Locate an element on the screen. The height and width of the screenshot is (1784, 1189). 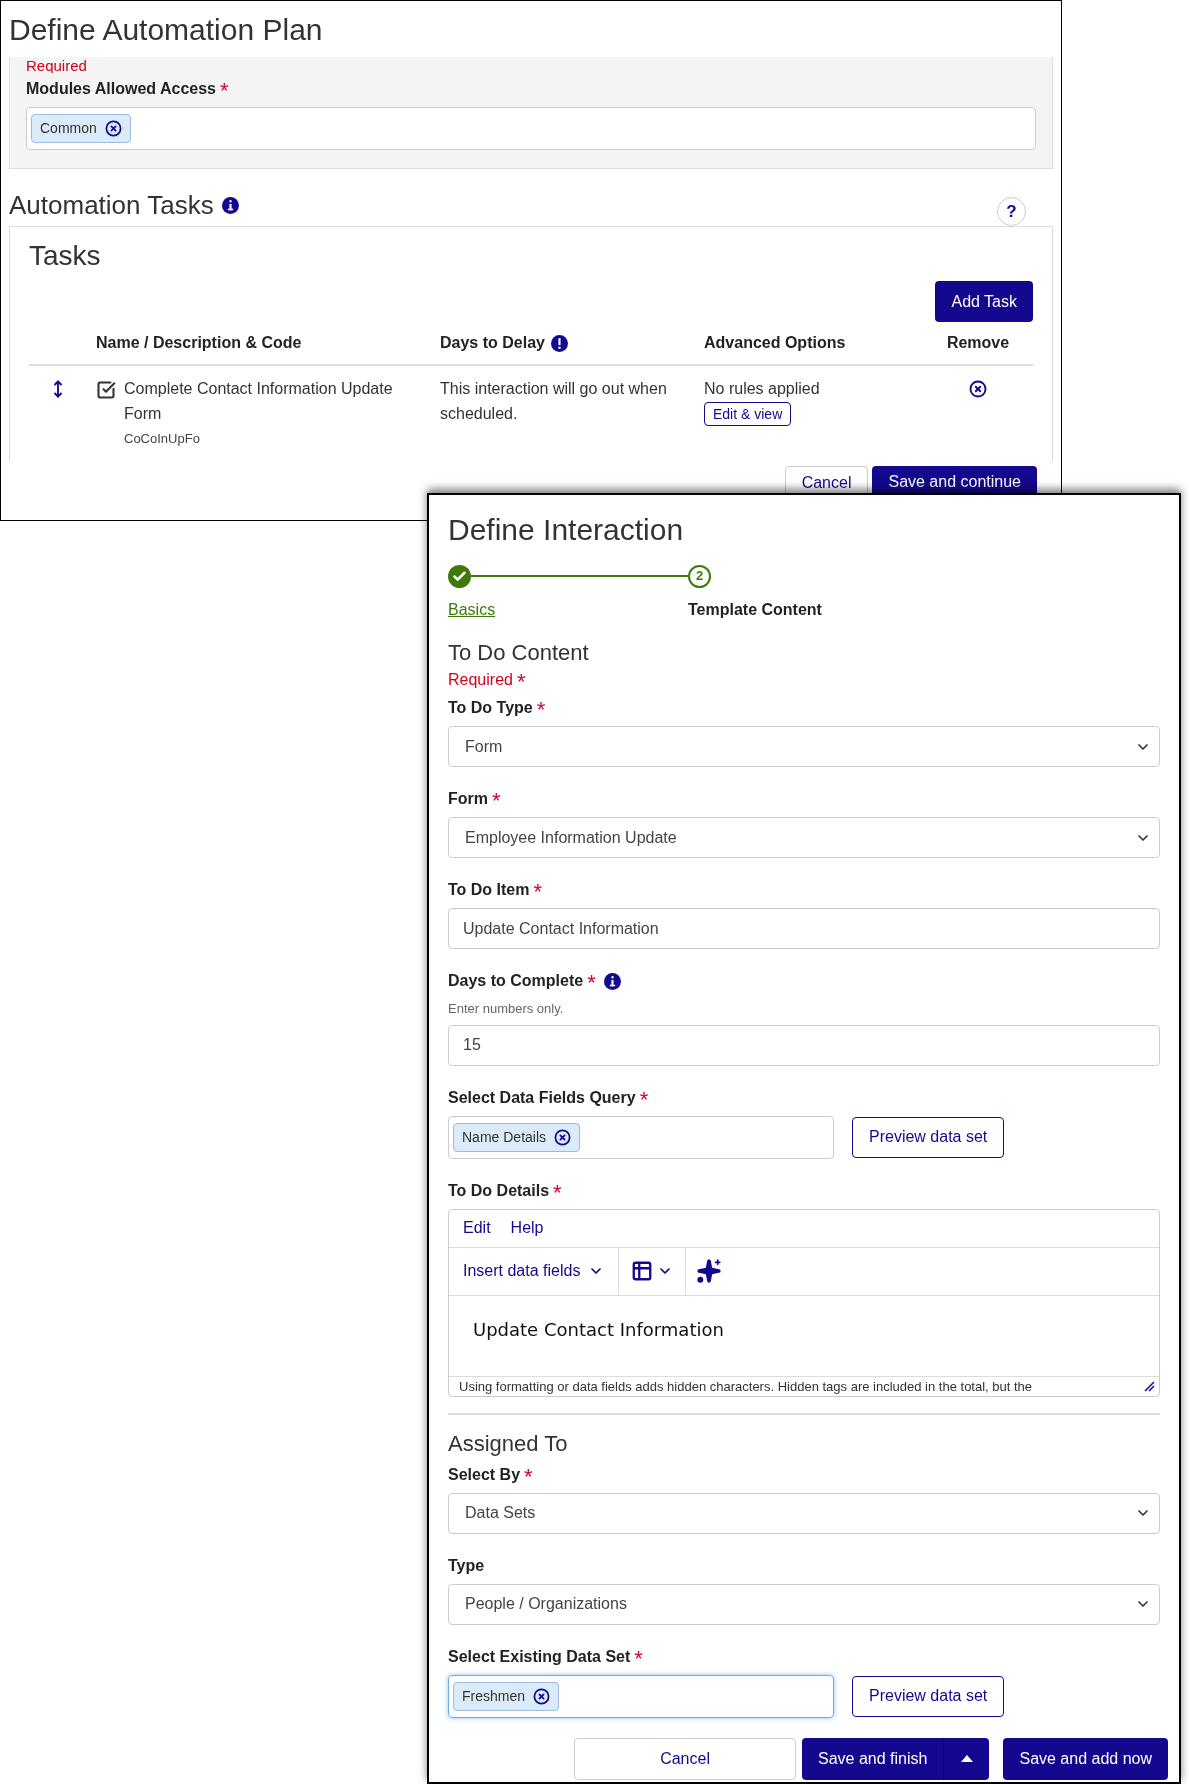
field-label: To Do Item is located at coordinates (489, 890).